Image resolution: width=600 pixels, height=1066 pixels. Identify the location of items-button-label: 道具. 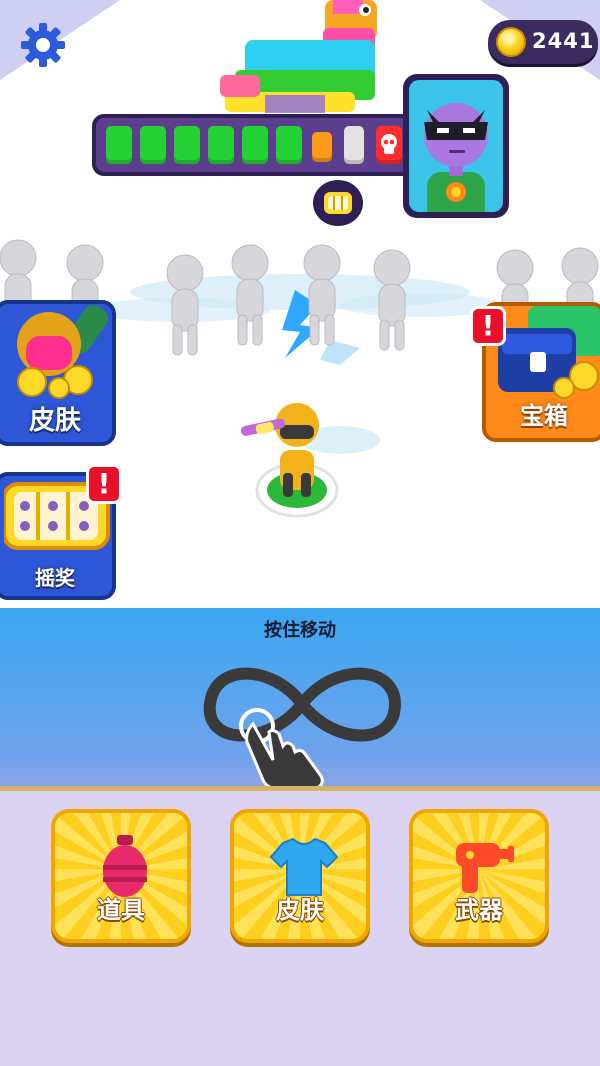
(121, 910).